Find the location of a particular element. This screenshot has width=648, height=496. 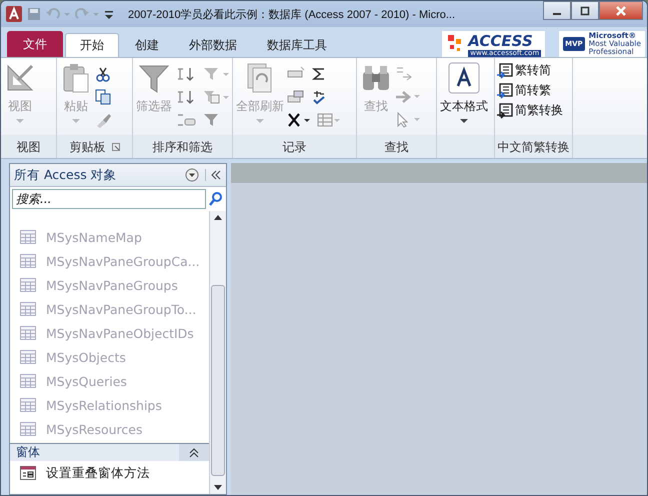

restore-icon is located at coordinates (585, 11).